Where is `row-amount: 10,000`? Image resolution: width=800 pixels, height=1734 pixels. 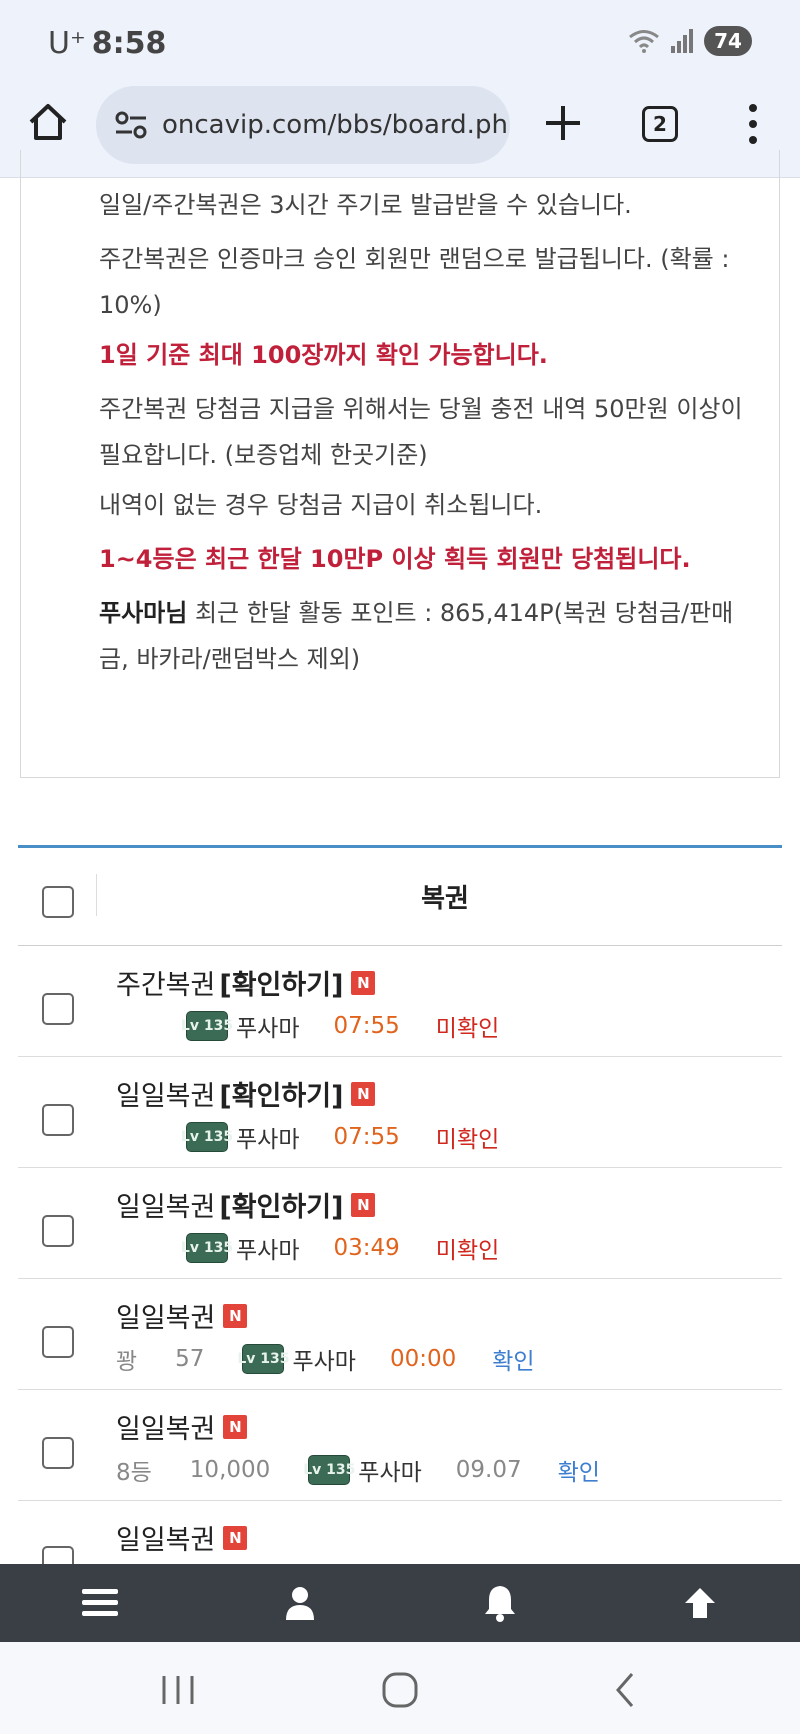
row-amount: 10,000 is located at coordinates (230, 1470).